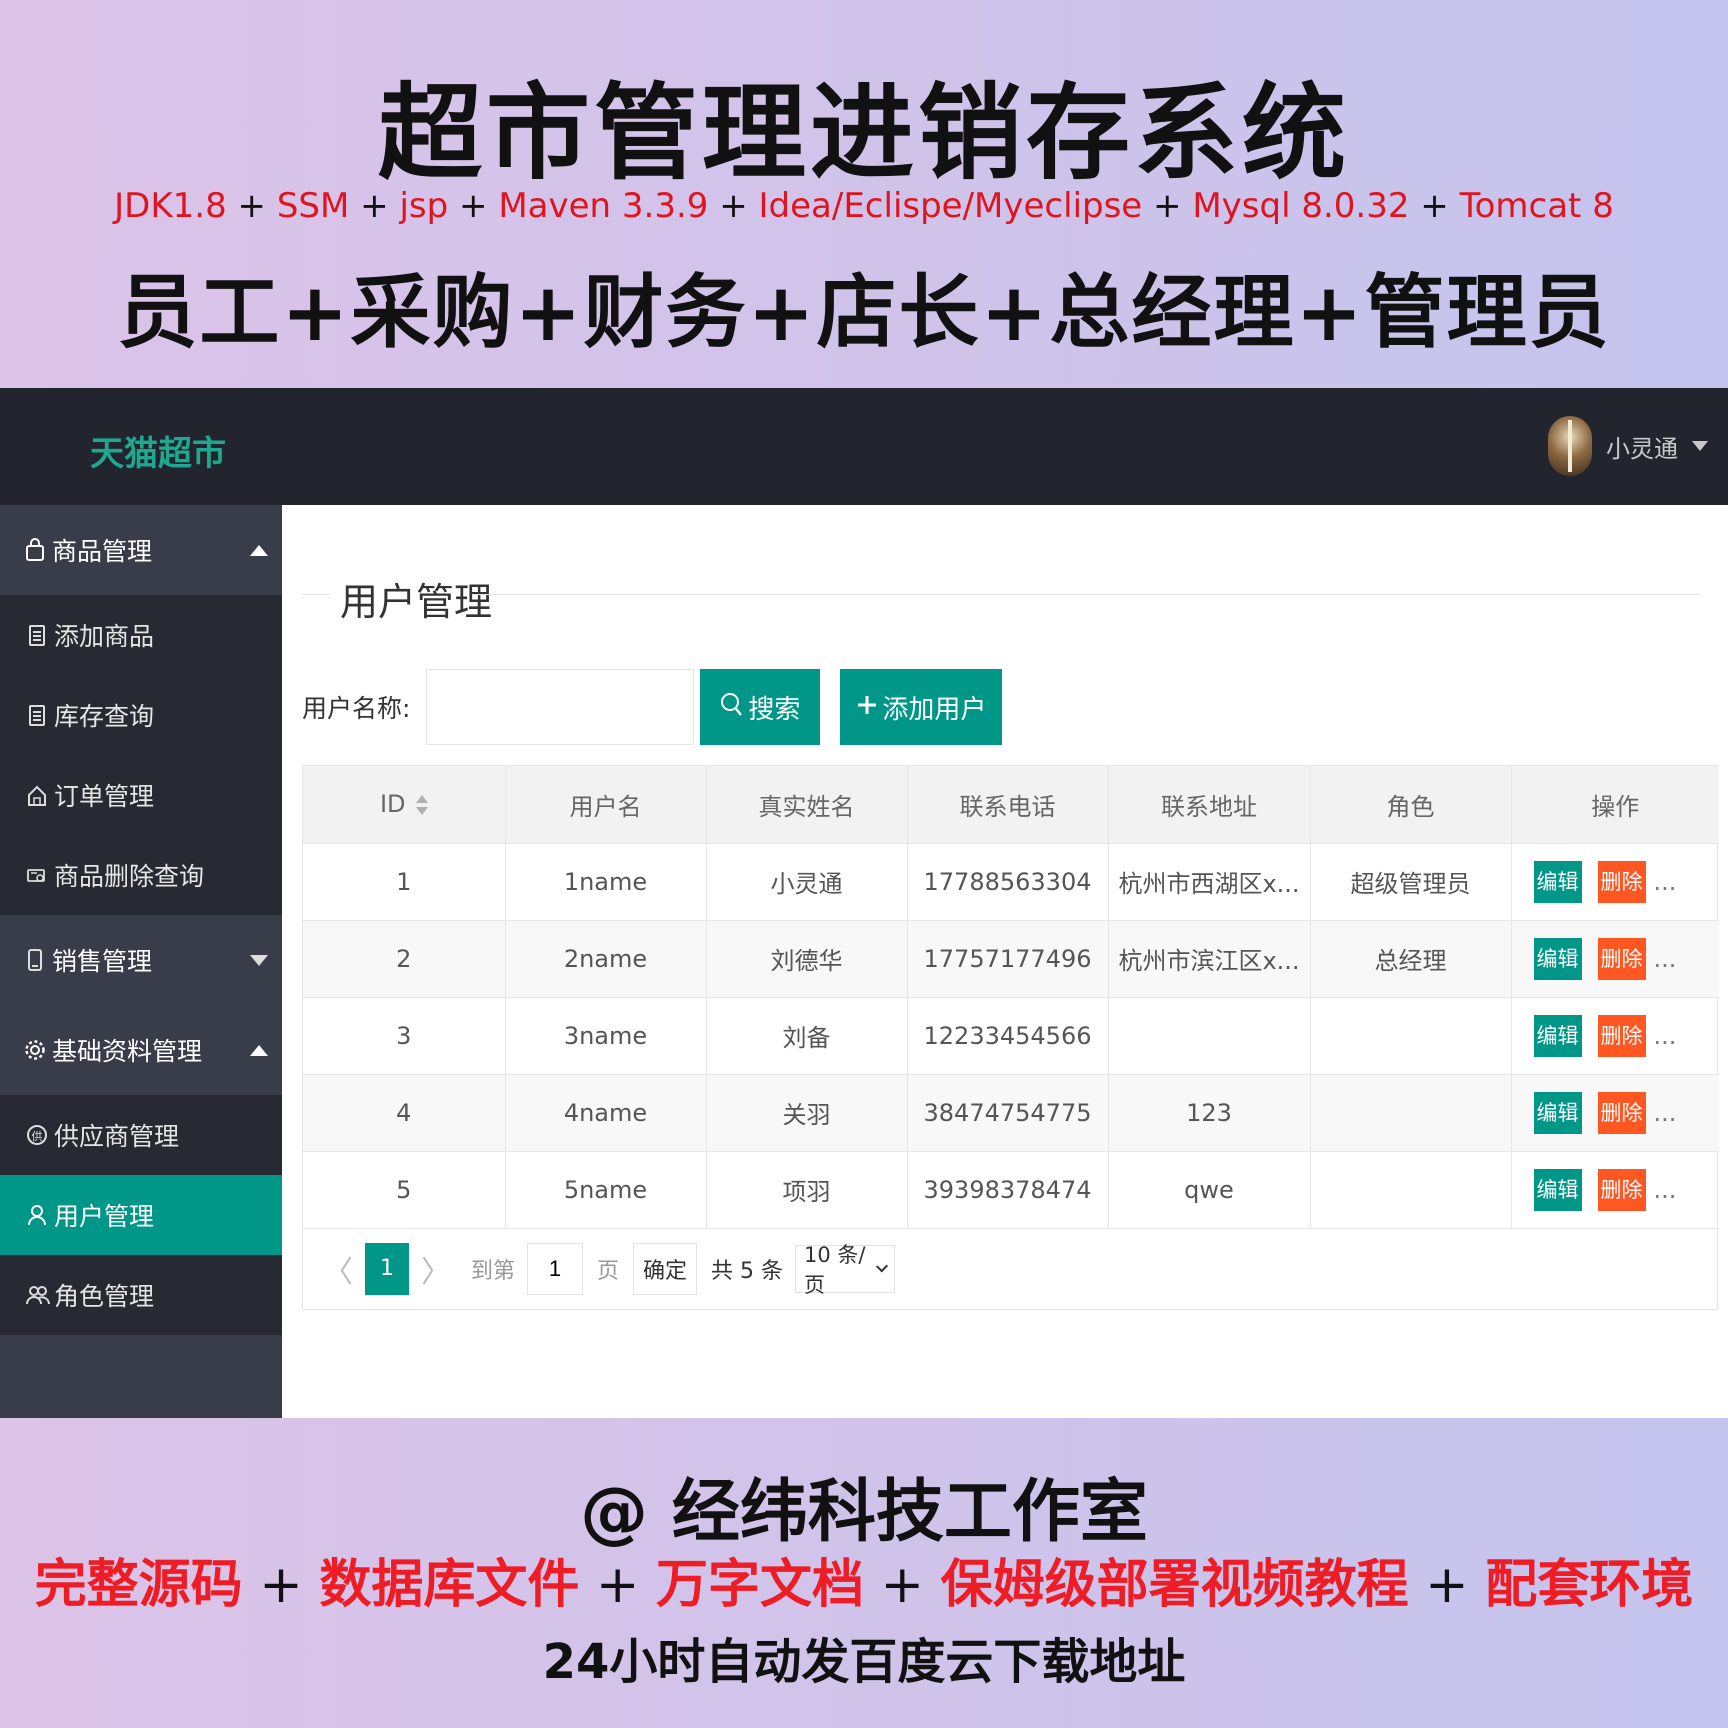 The height and width of the screenshot is (1728, 1728). Describe the element at coordinates (104, 636) in the screenshot. I see `sidebar-item-label: 添加商品` at that location.